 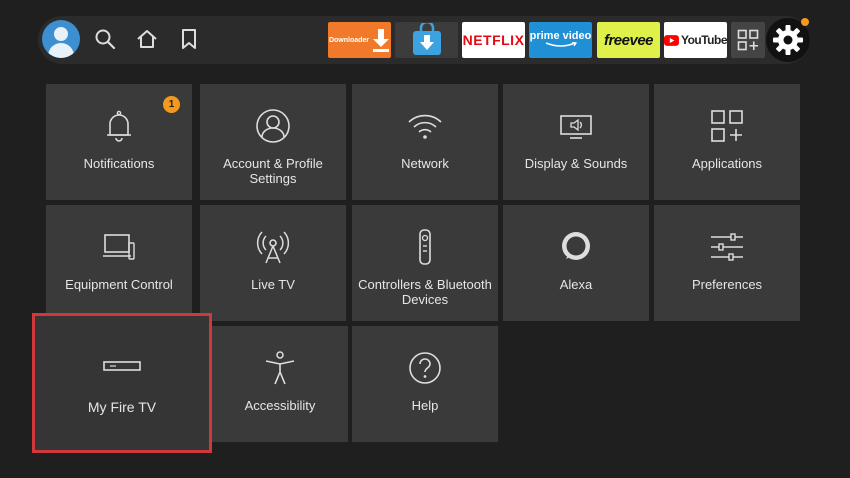 I want to click on freevee-label: freevee, so click(x=628, y=40).